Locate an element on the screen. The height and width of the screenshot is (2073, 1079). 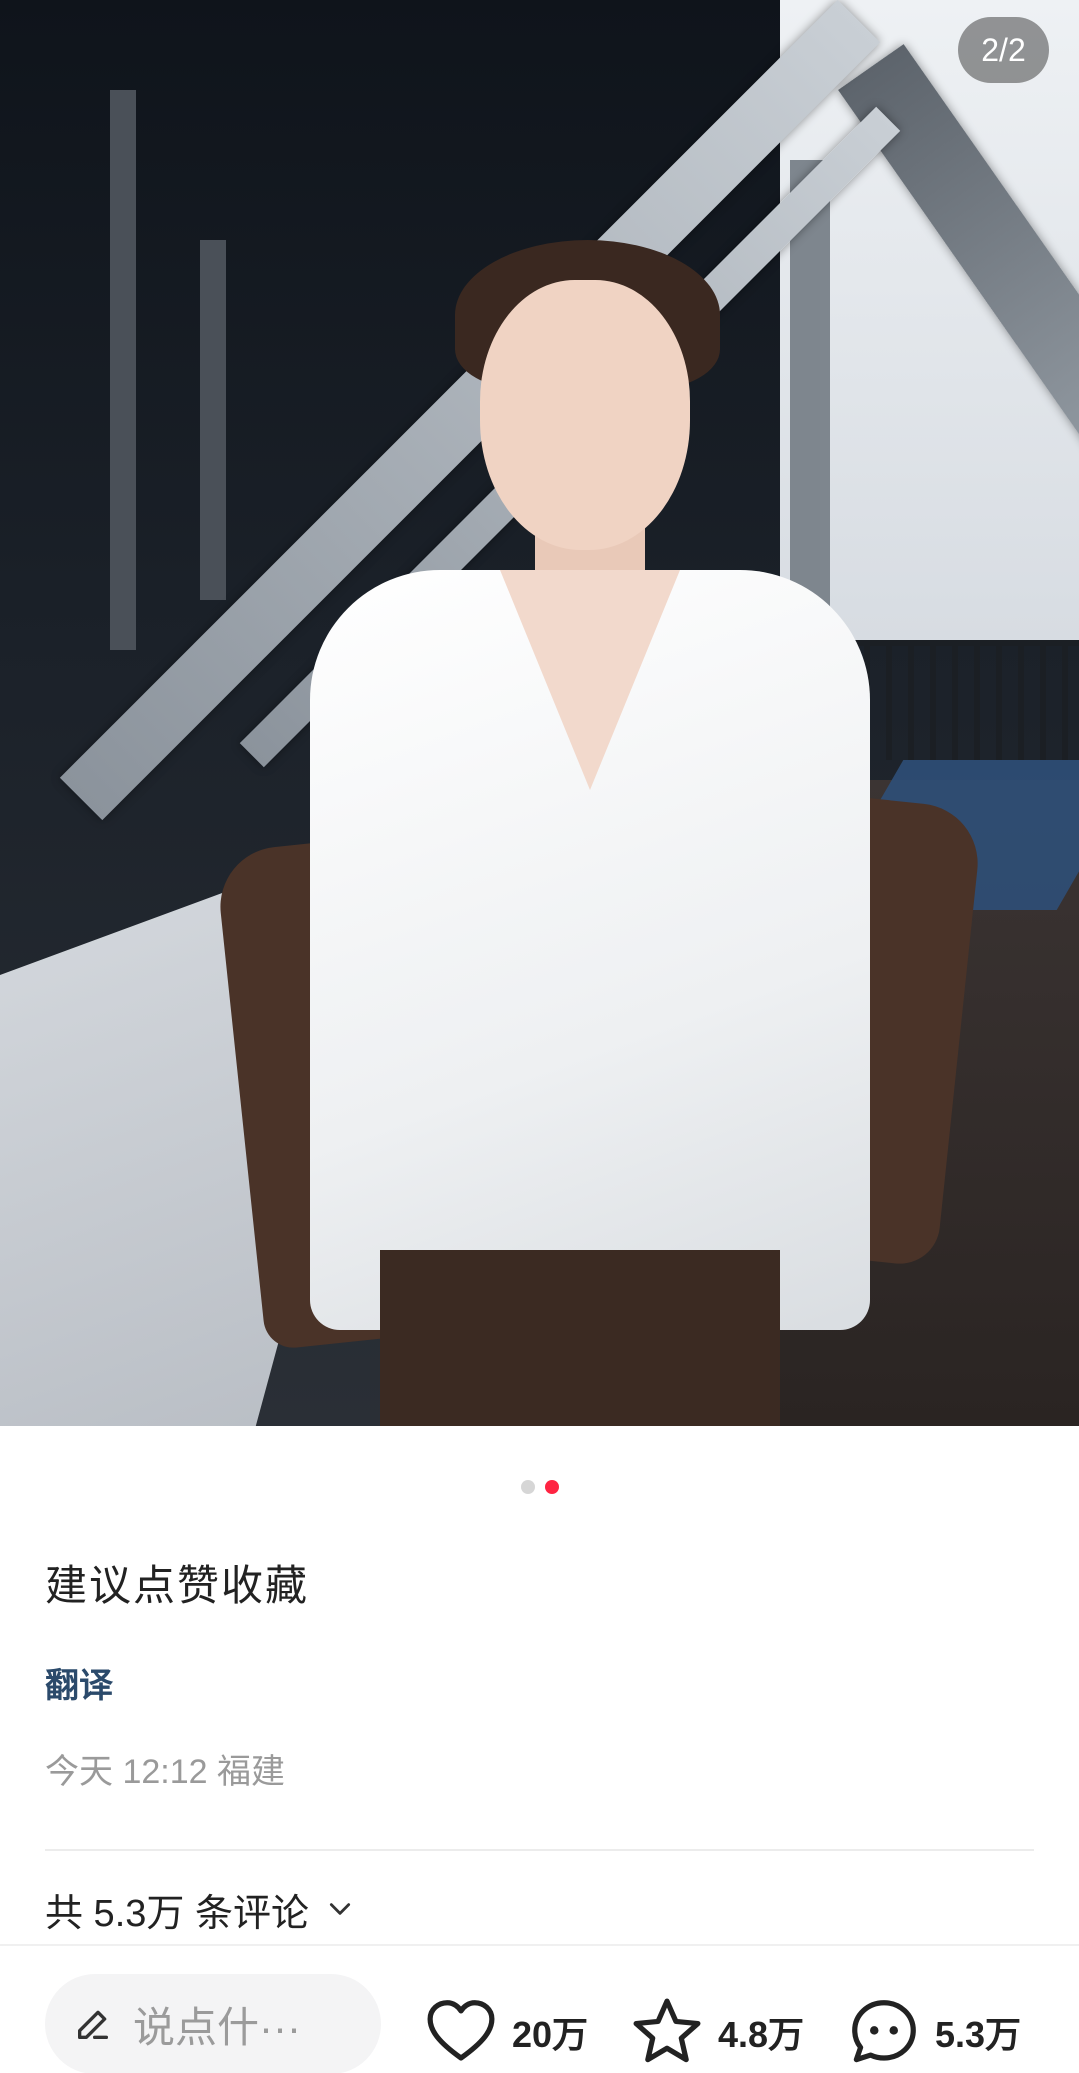
comment-bubble-icon is located at coordinates (884, 2031).